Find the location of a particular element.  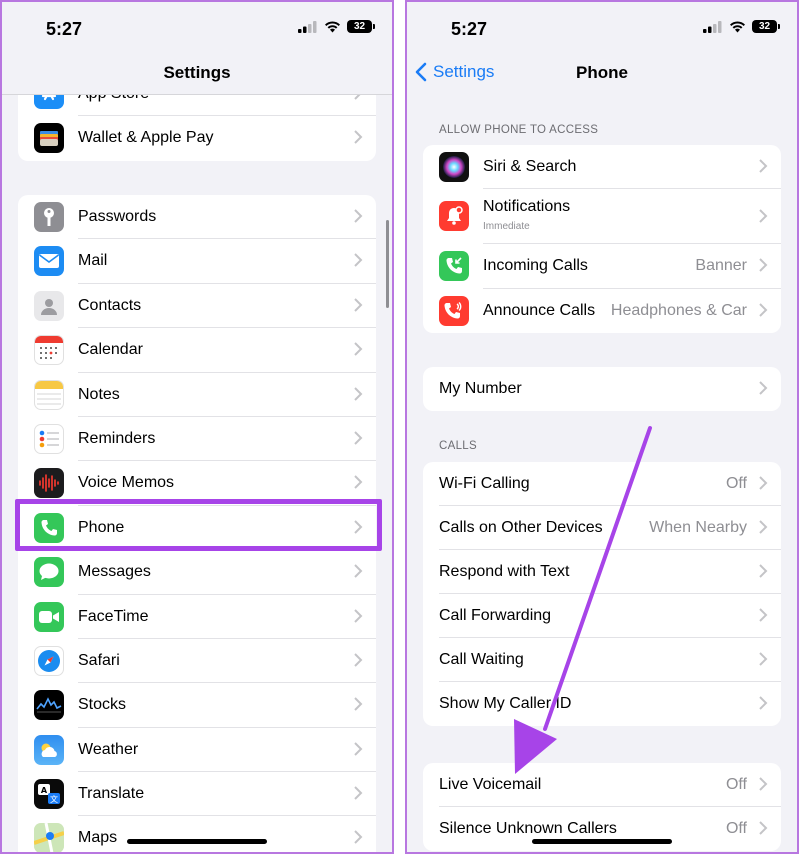

settings-row-stocks: Stocks is located at coordinates (197, 705).